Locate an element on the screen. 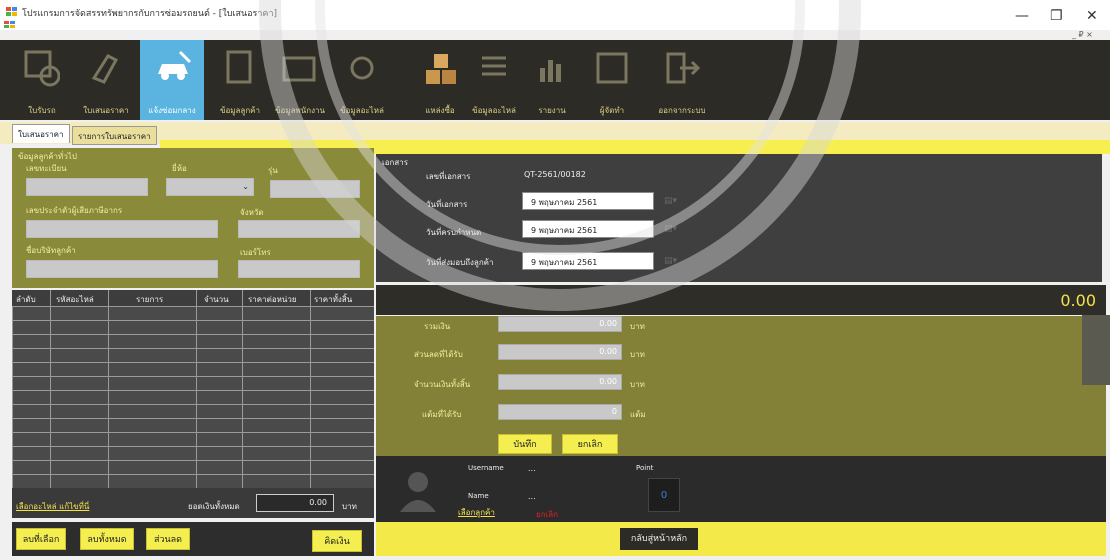 The height and width of the screenshot is (560, 1110). total-label: ยอดเงินทั้งหมด is located at coordinates (214, 506).